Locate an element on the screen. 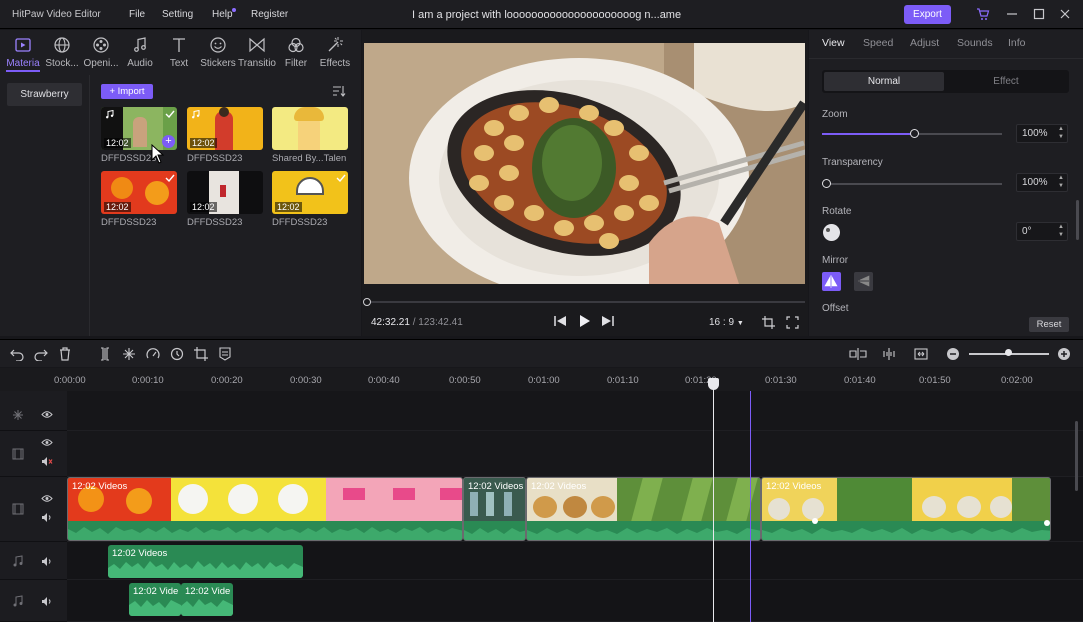  tool-audio: Audio is located at coordinates (140, 52).